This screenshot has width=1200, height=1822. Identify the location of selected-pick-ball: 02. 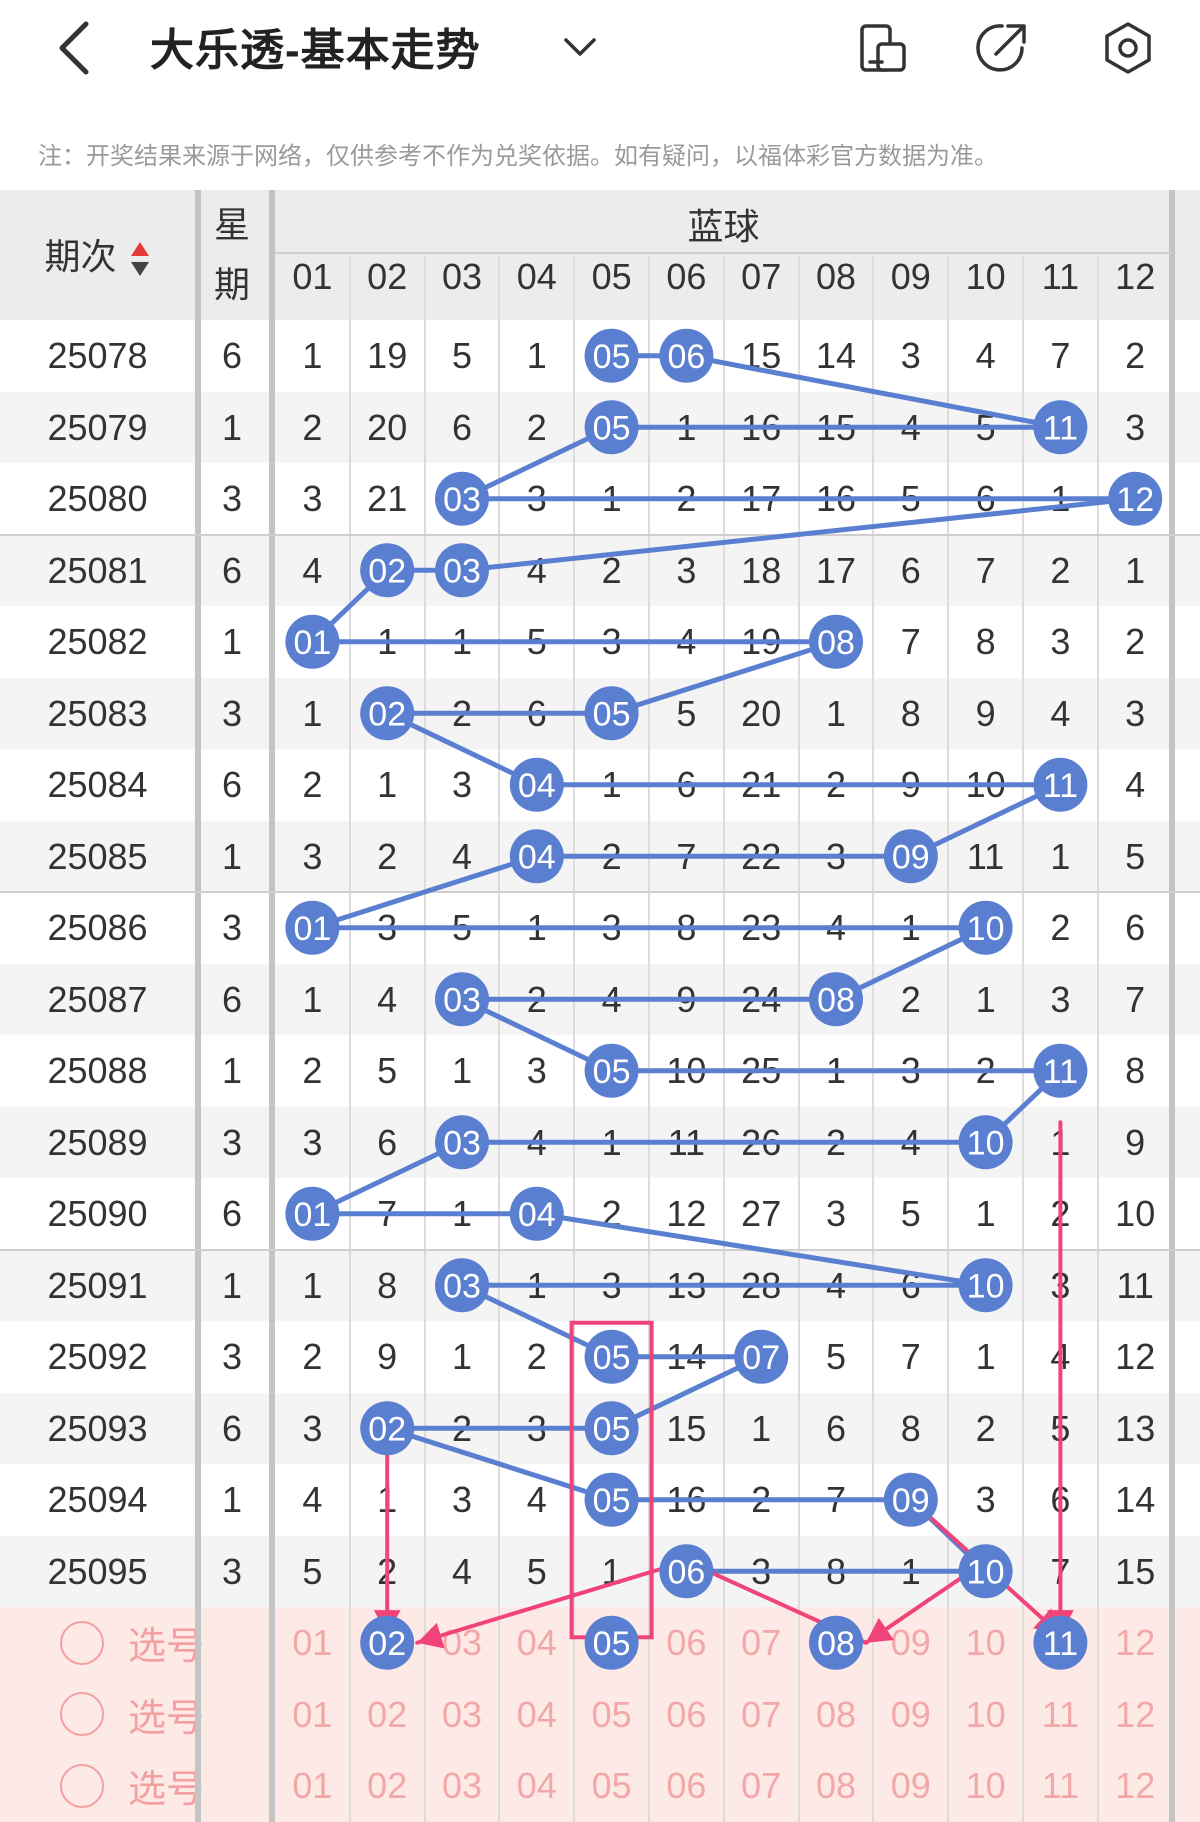
(387, 1642).